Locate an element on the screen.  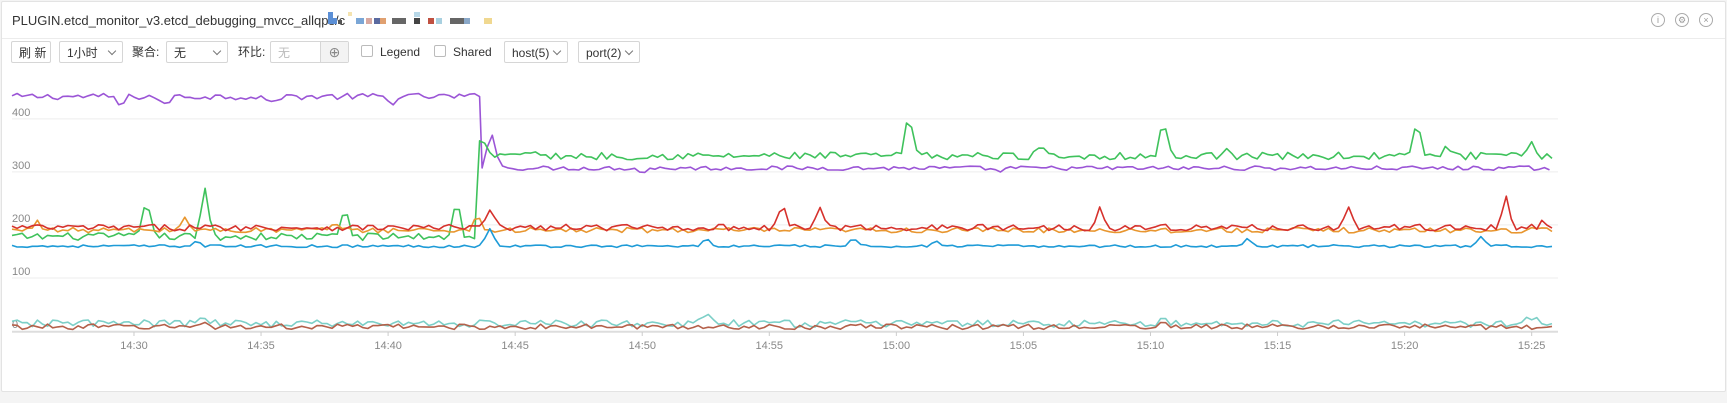
time-range-select: 1小时 is located at coordinates (91, 52).